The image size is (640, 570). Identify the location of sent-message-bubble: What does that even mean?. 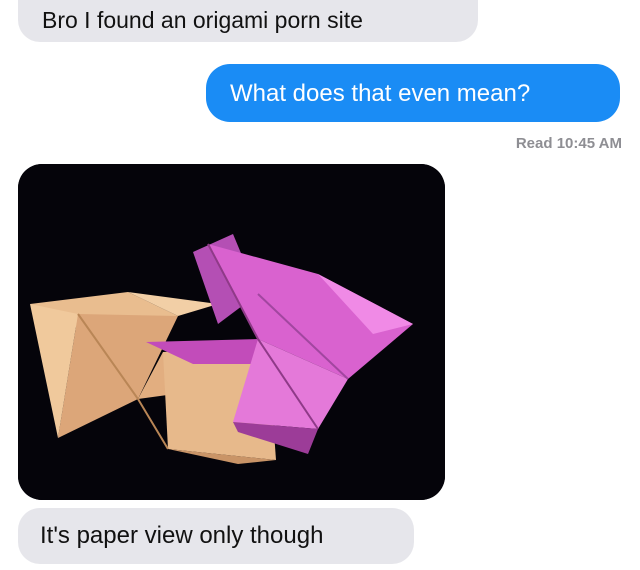
(413, 93).